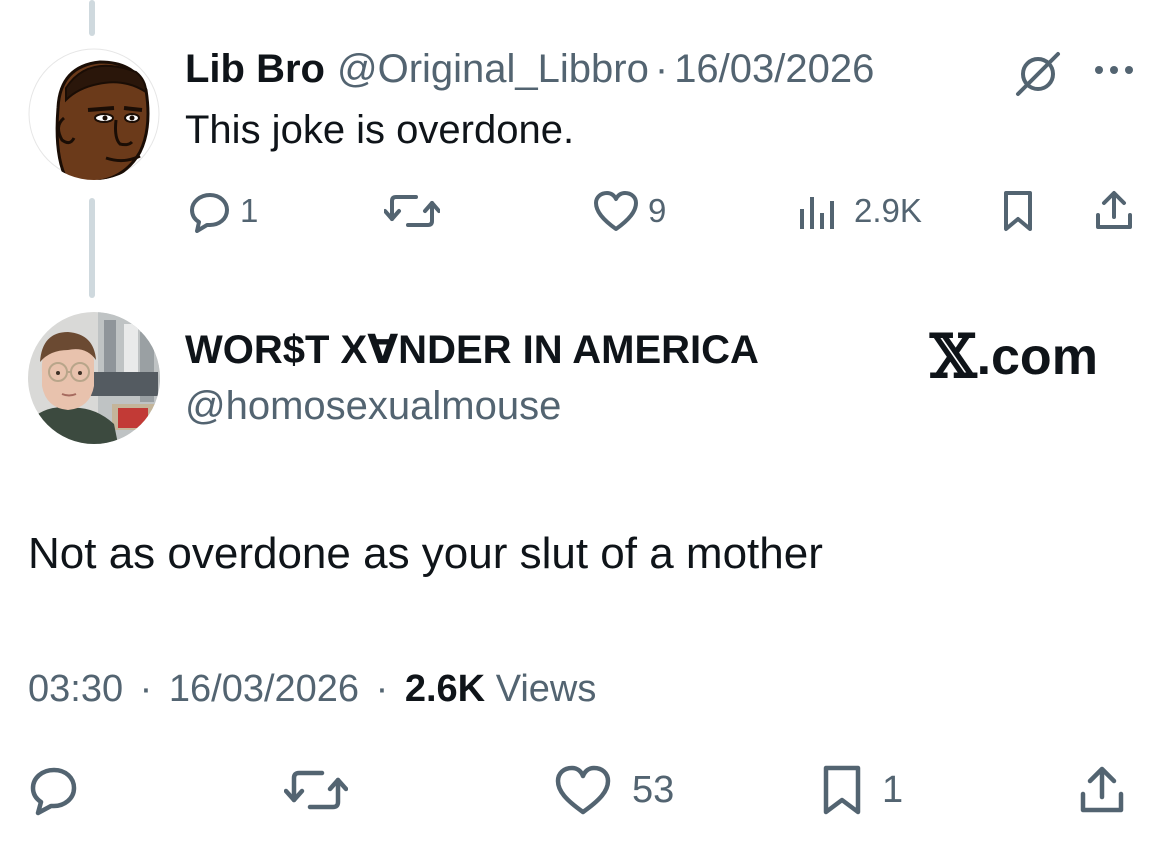  Describe the element at coordinates (94, 114) in the screenshot. I see `parent-avatar` at that location.